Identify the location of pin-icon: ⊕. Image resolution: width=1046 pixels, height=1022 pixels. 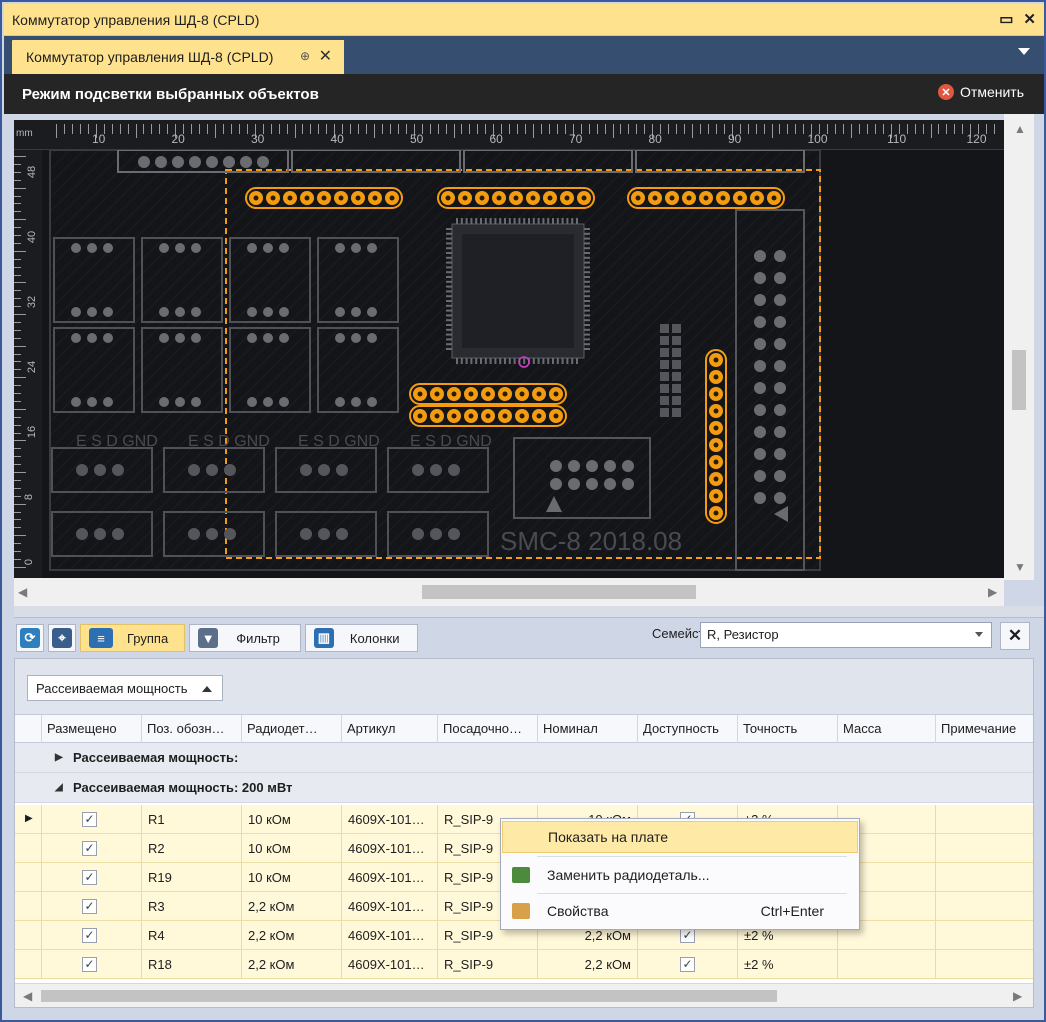
(305, 56).